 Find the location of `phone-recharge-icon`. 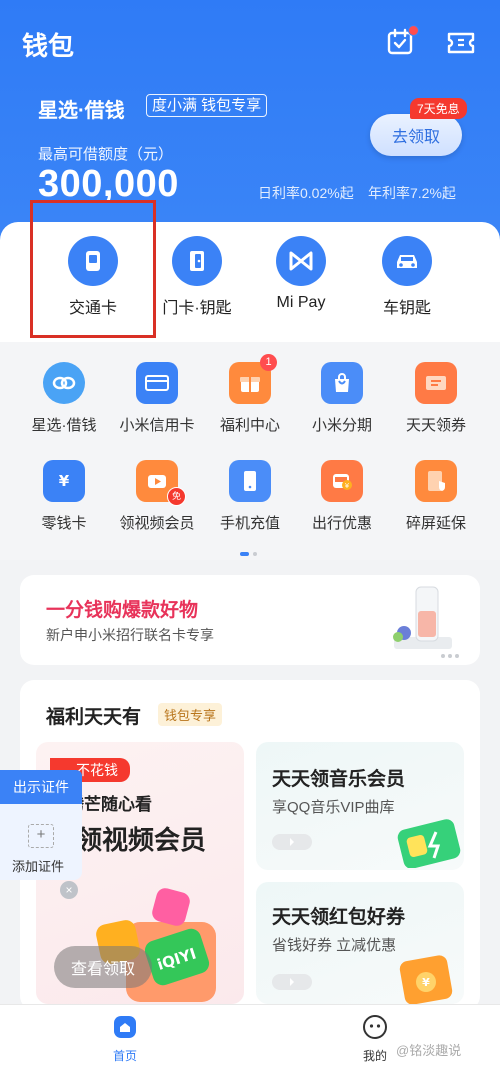

phone-recharge-icon is located at coordinates (250, 481).